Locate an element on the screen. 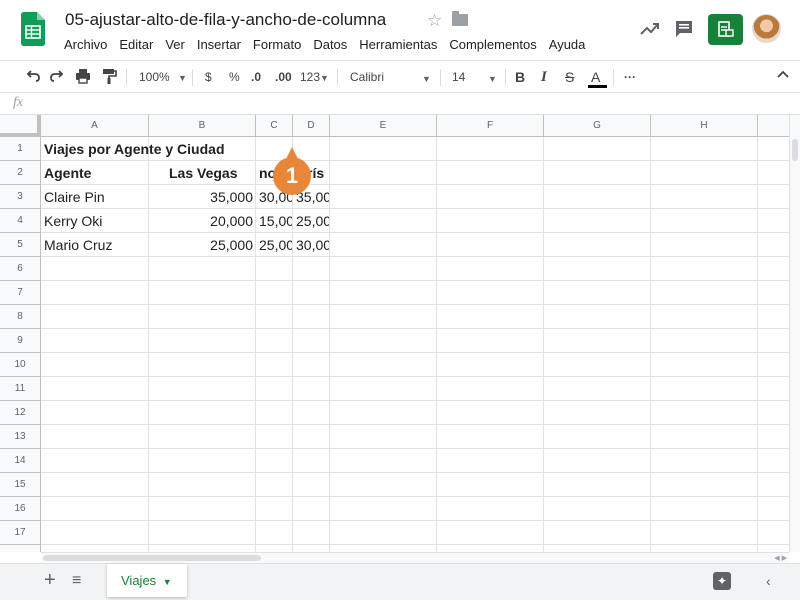 The image size is (800, 600). row-header: 11 is located at coordinates (20, 389).